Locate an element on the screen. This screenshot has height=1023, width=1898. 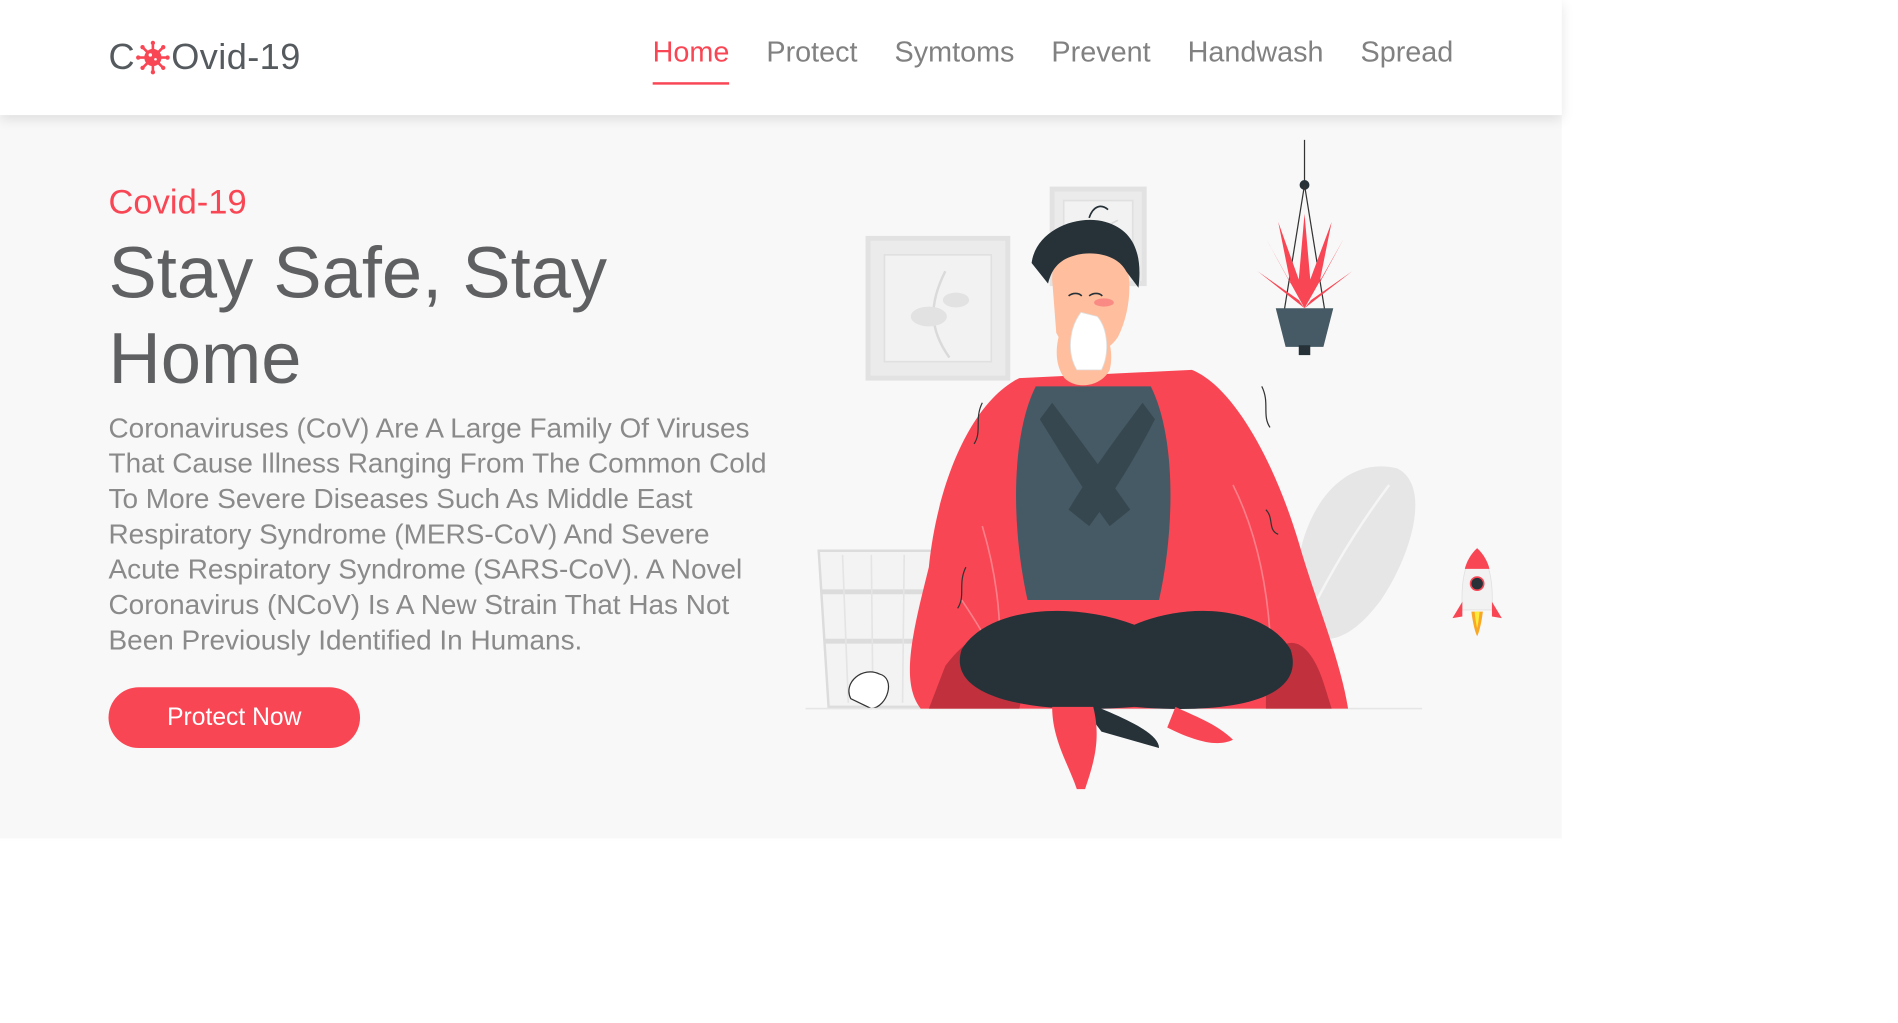
hero-bottom-edge is located at coordinates (781, 839).